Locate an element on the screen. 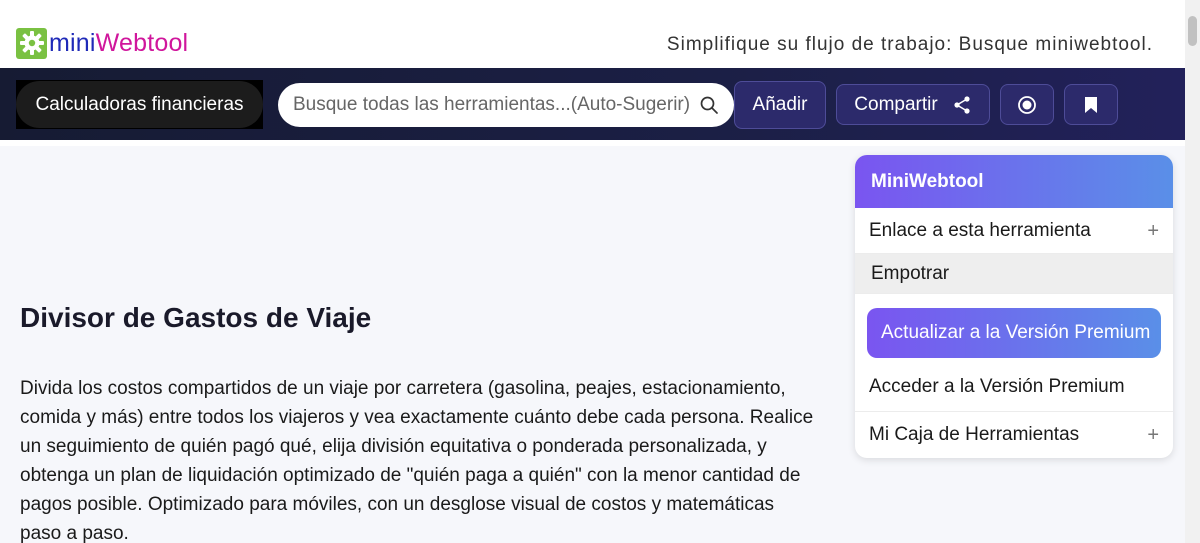 The width and height of the screenshot is (1200, 543). search-icon is located at coordinates (709, 105).